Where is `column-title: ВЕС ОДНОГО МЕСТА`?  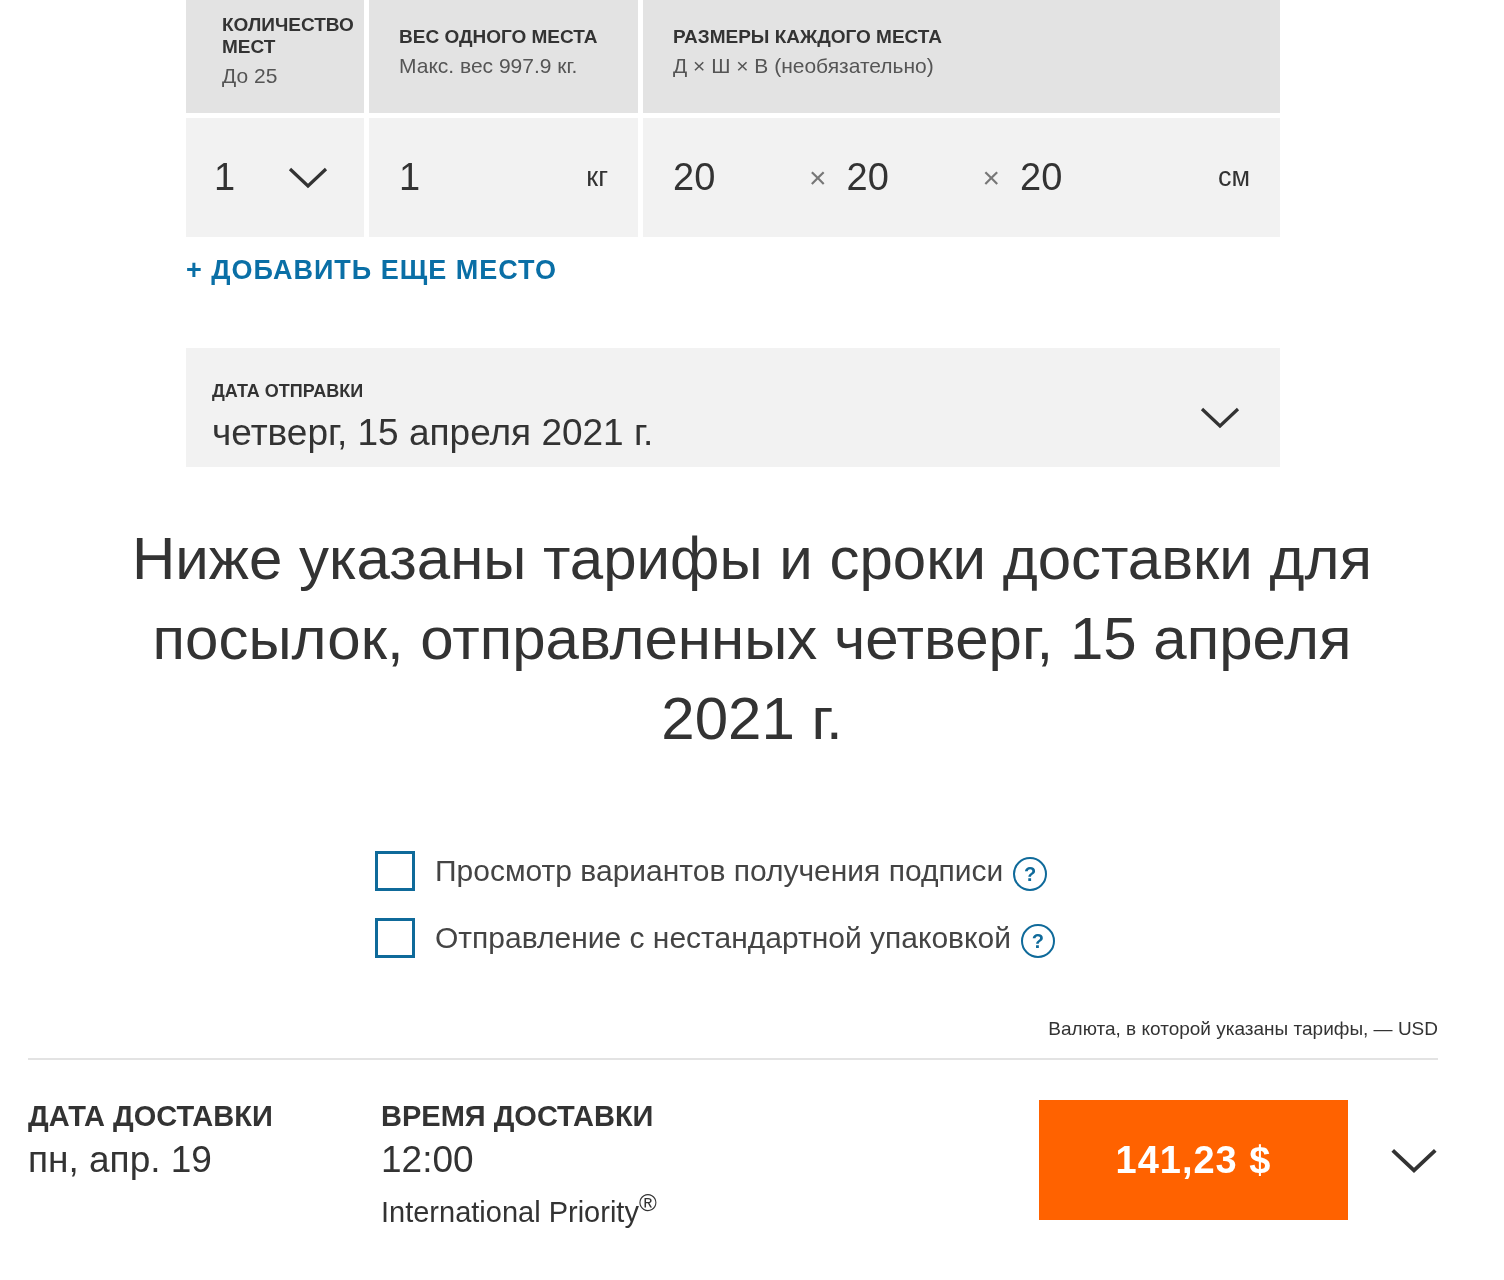 column-title: ВЕС ОДНОГО МЕСТА is located at coordinates (499, 37).